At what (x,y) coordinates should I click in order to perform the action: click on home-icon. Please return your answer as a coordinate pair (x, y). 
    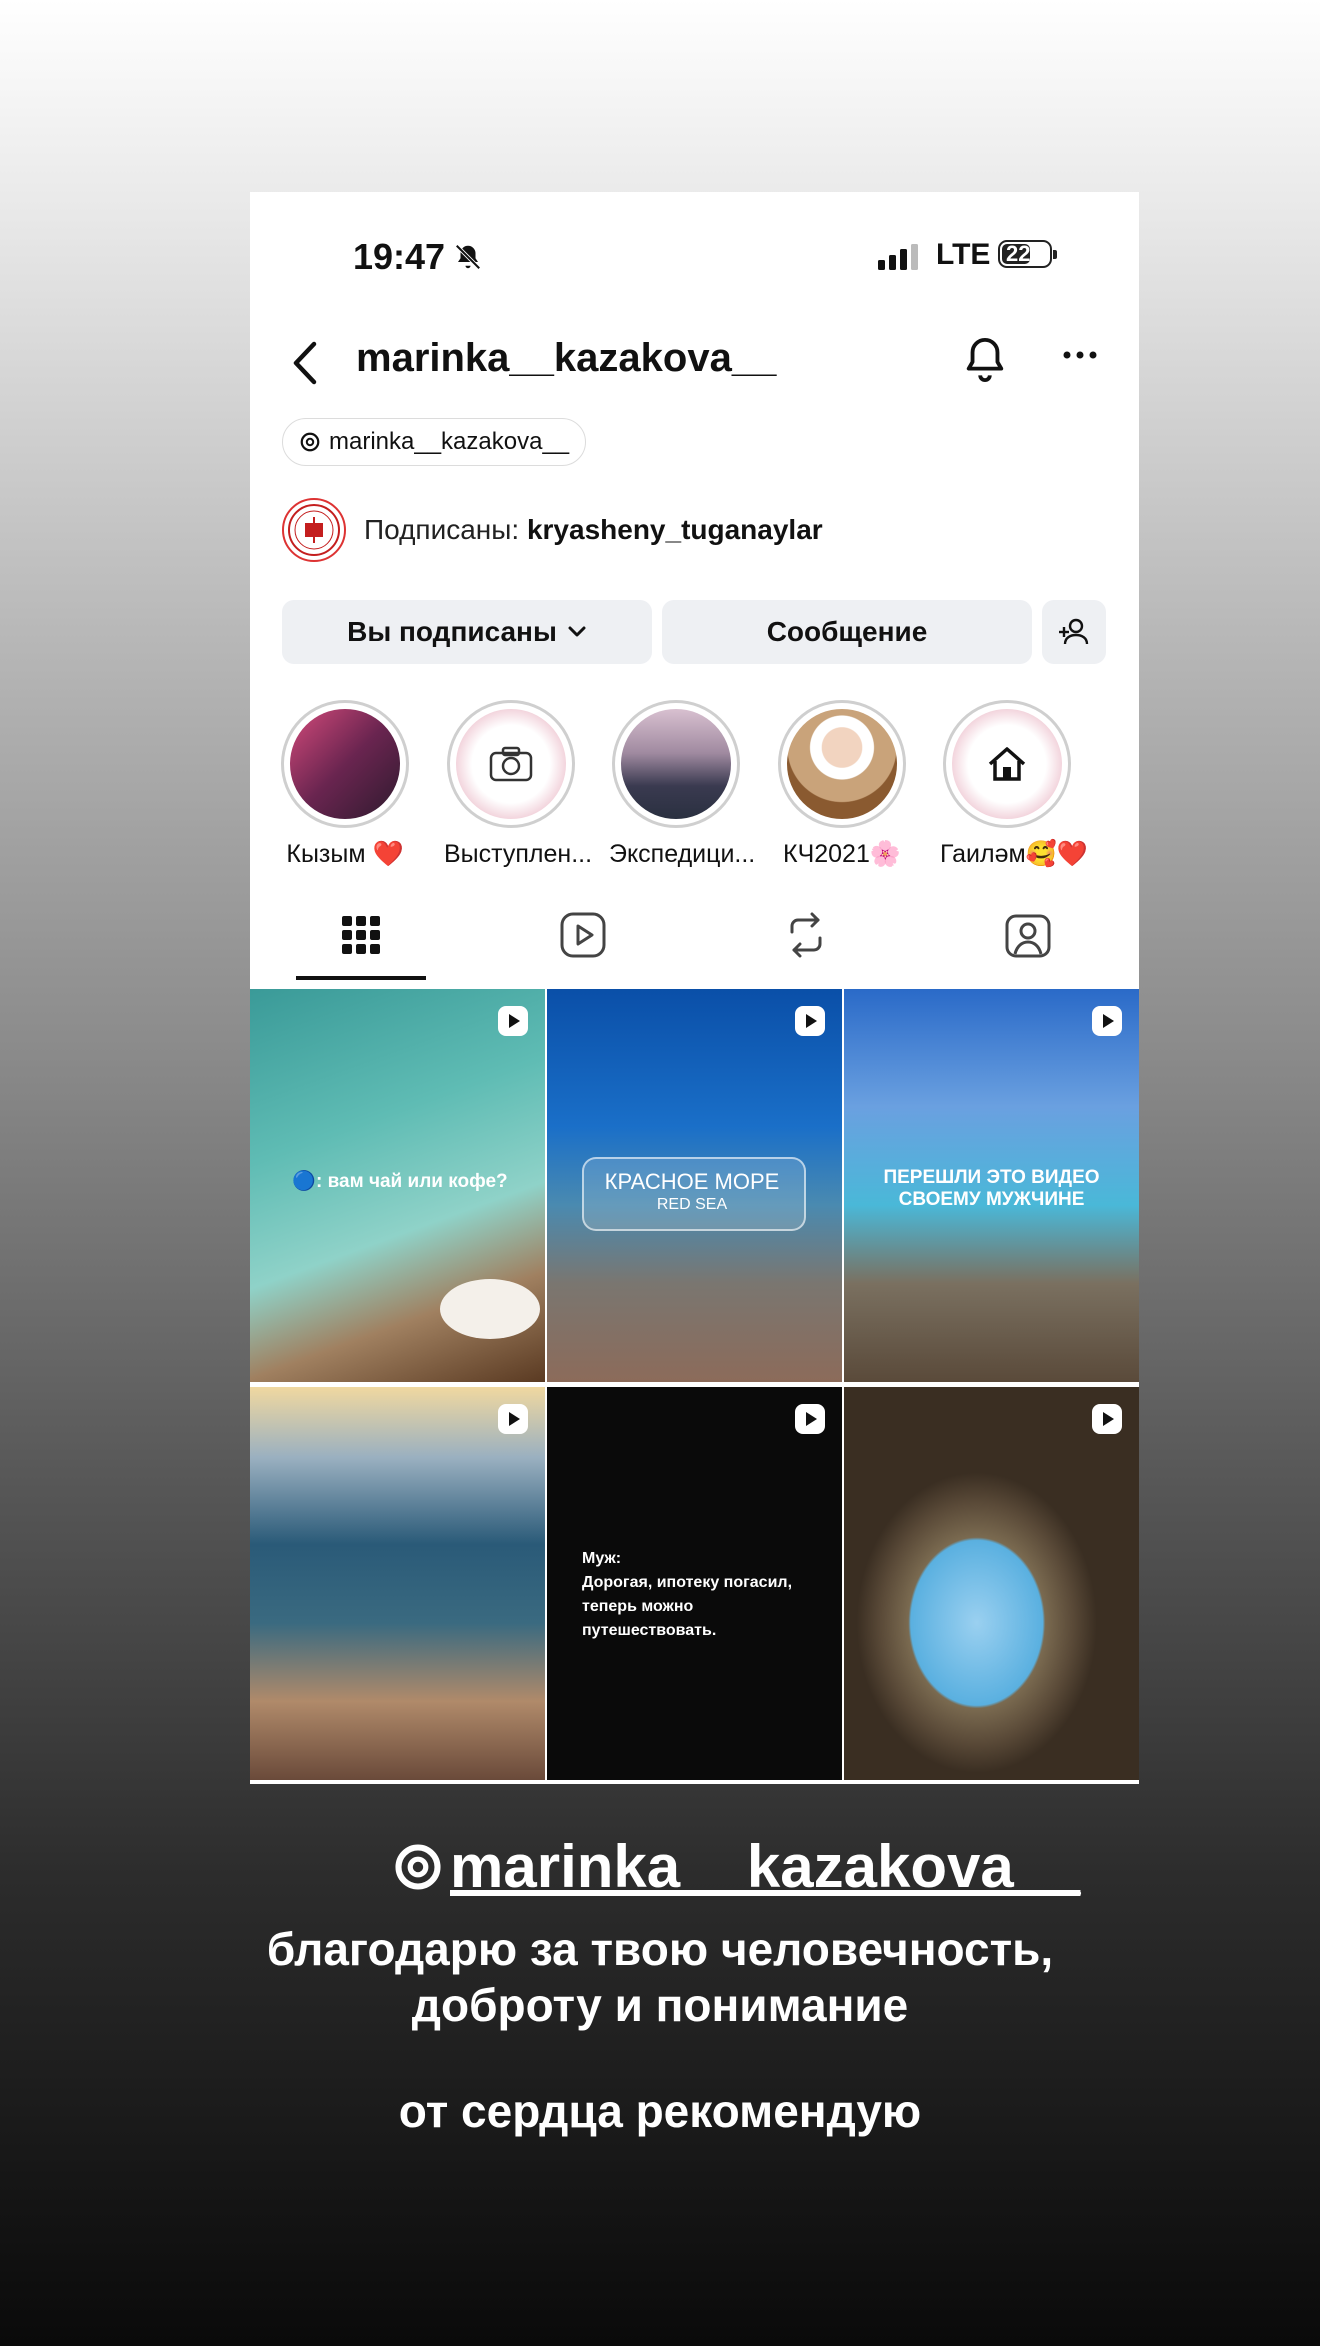
    Looking at the image, I should click on (1007, 764).